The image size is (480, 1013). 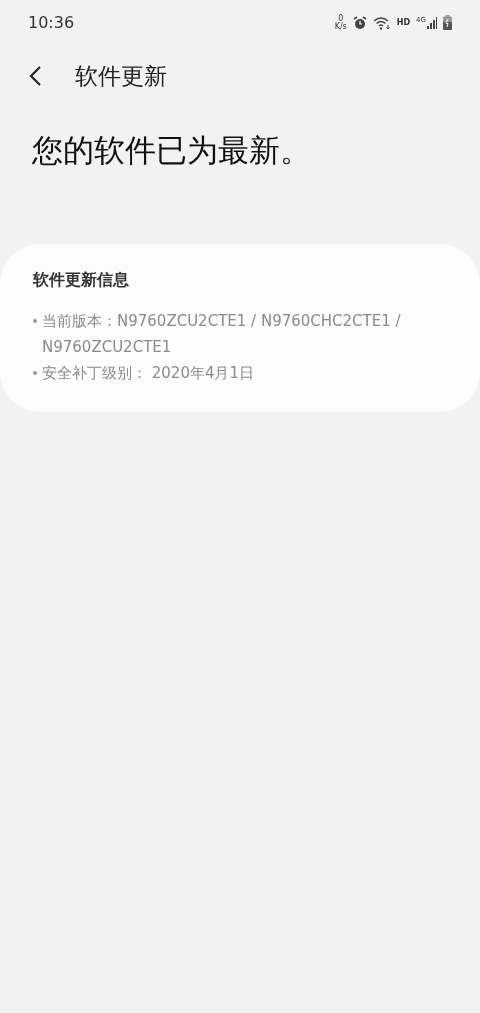 I want to click on status-heading: 您的软件已为最新。, so click(x=171, y=150).